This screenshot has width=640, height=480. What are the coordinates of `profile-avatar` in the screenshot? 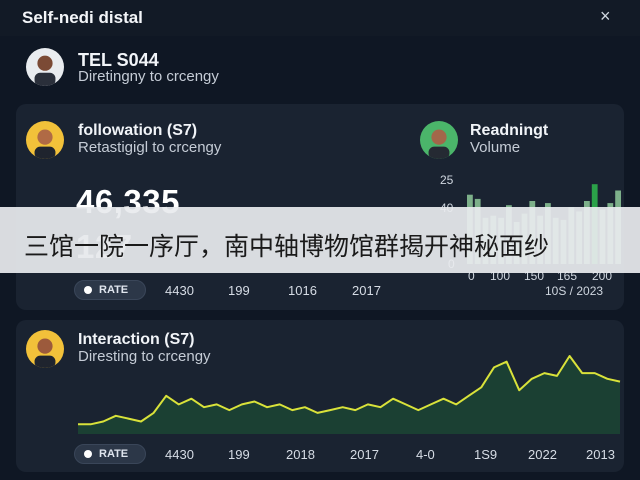 It's located at (45, 67).